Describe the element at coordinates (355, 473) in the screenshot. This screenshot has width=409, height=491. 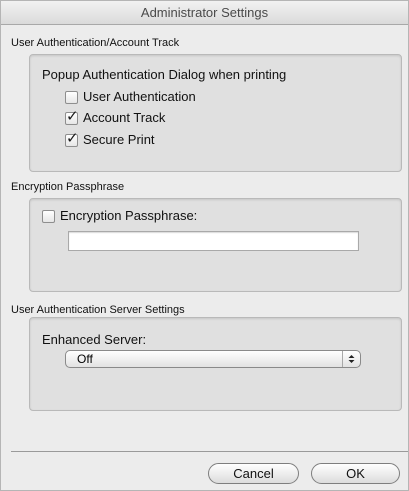
I see `ok-button: OK` at that location.